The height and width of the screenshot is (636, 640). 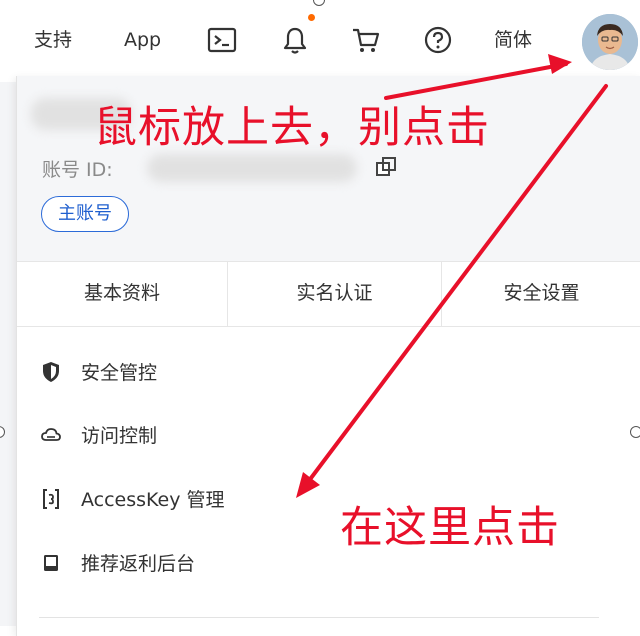 I want to click on blurred-account-id, so click(x=252, y=168).